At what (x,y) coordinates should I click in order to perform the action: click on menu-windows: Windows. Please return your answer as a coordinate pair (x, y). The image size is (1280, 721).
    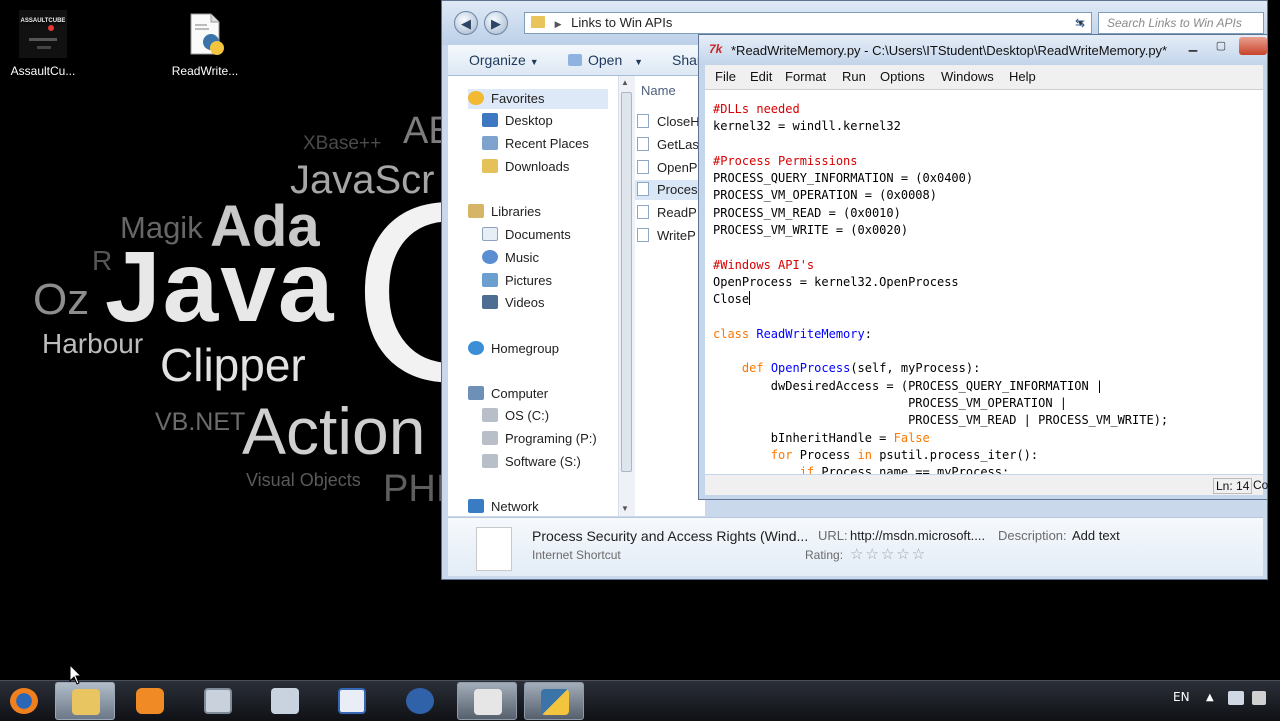
    Looking at the image, I should click on (967, 76).